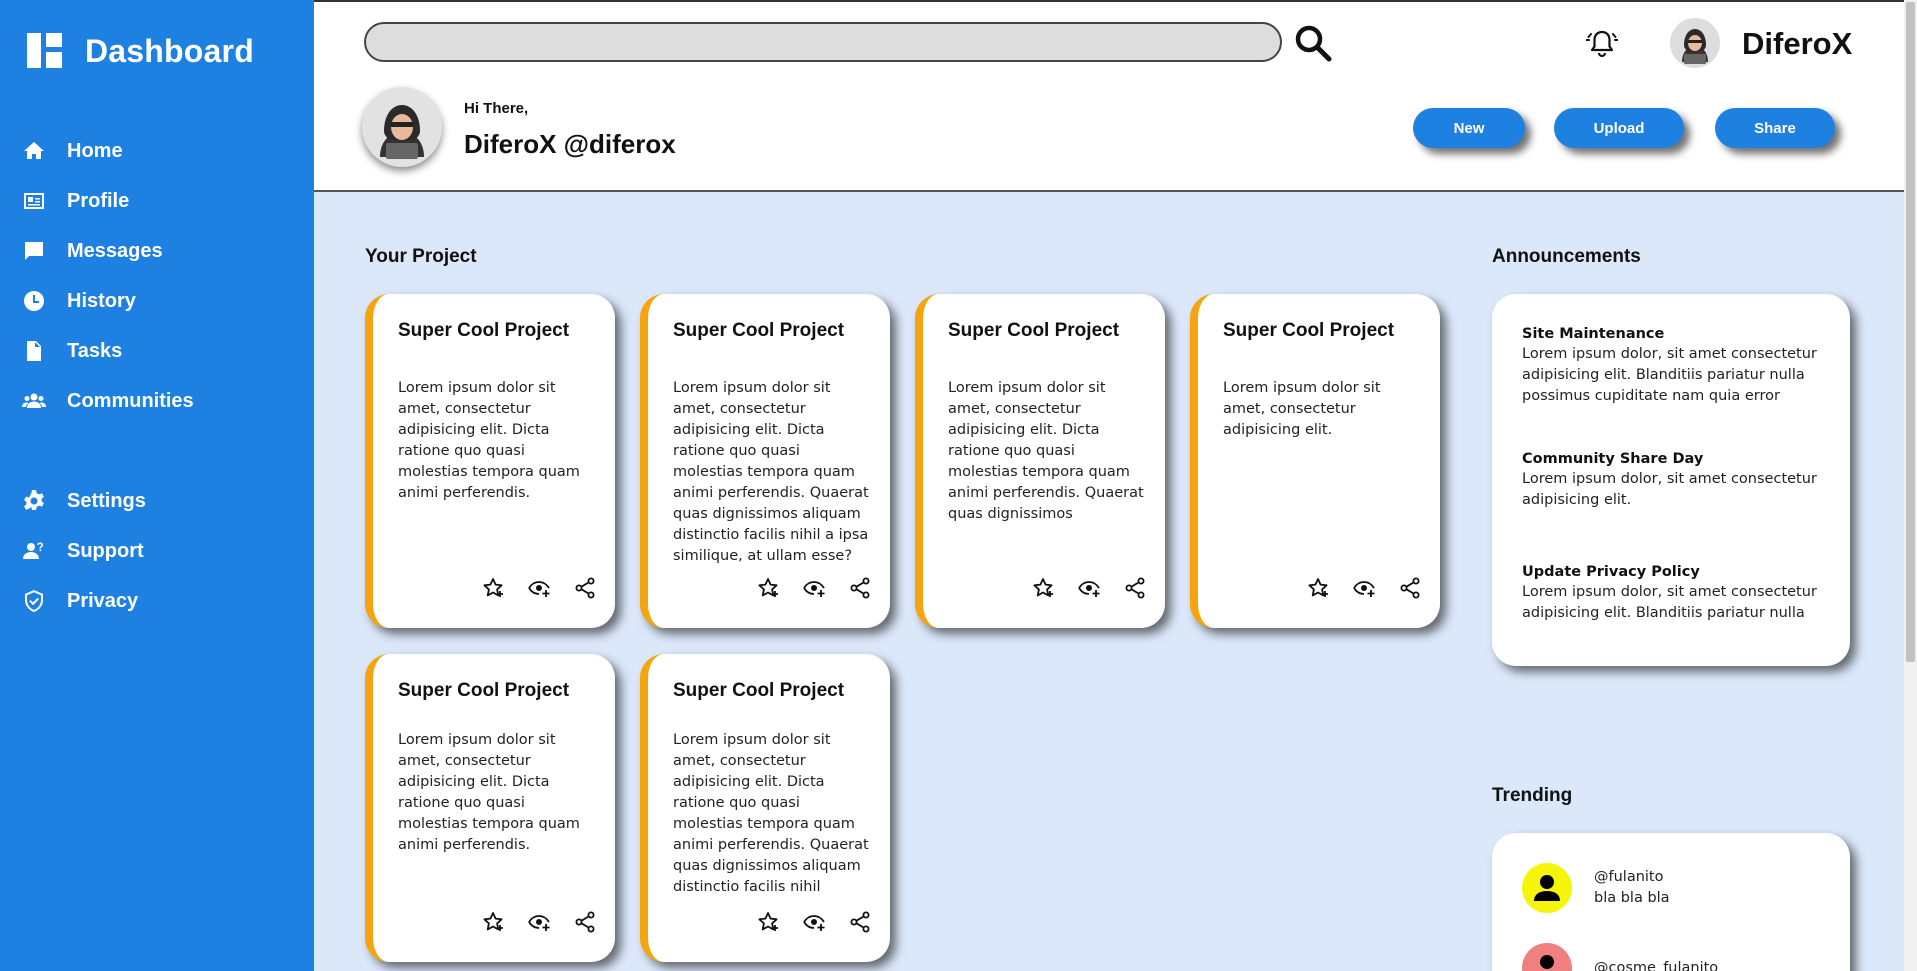 The width and height of the screenshot is (1917, 971). Describe the element at coordinates (1469, 128) in the screenshot. I see `new-button: New` at that location.